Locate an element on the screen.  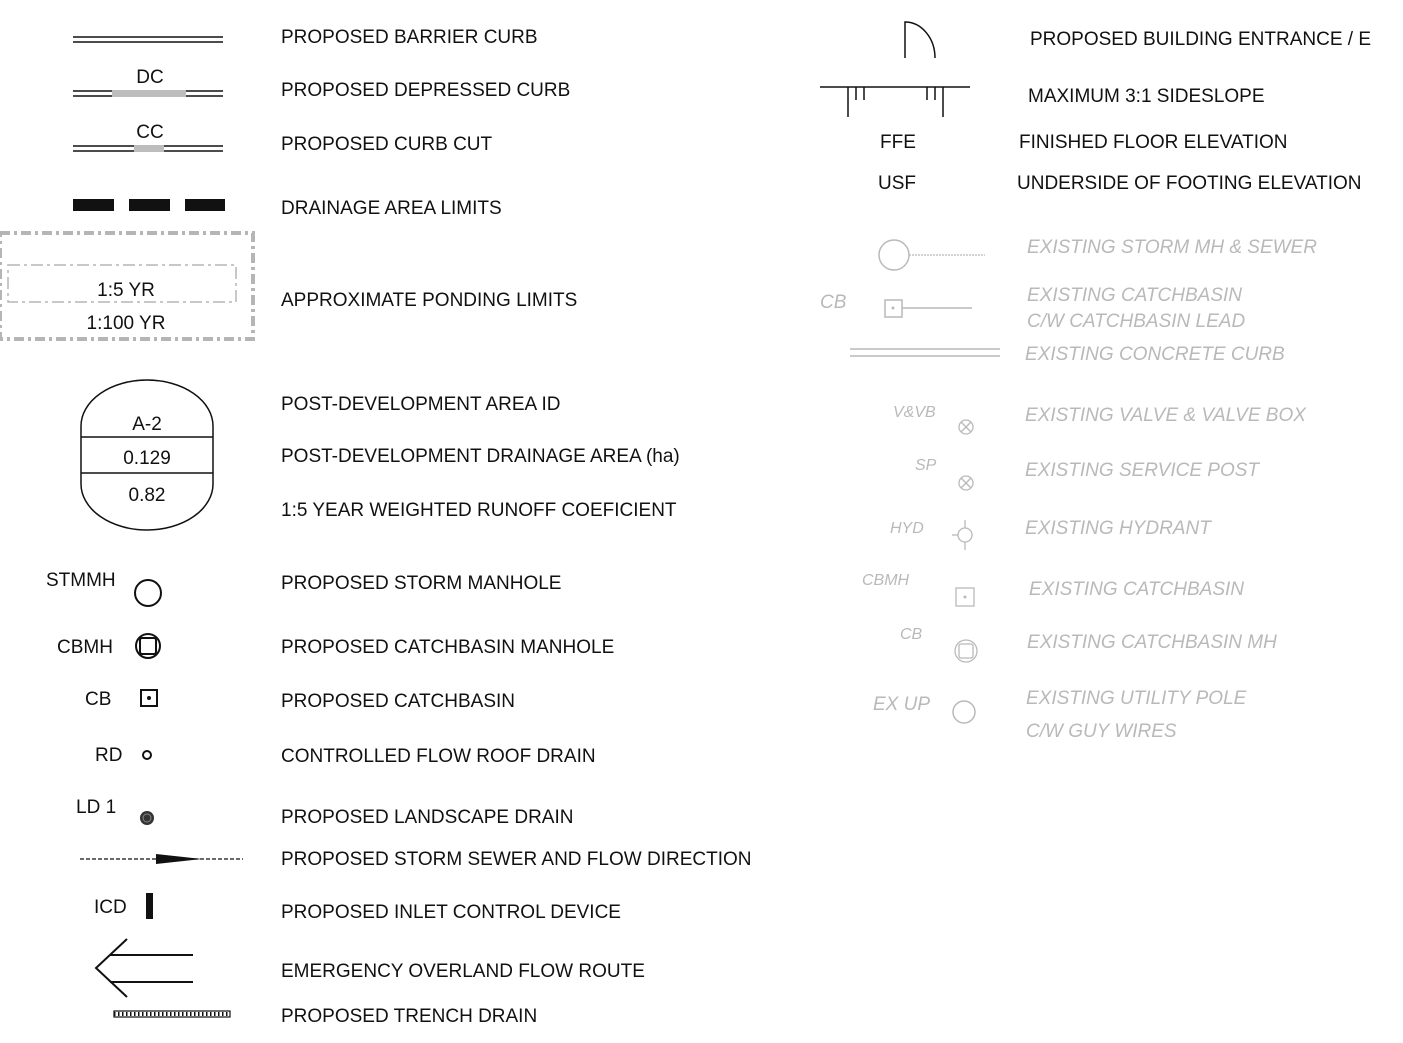
cbmh-code: CBMH is located at coordinates (85, 647).